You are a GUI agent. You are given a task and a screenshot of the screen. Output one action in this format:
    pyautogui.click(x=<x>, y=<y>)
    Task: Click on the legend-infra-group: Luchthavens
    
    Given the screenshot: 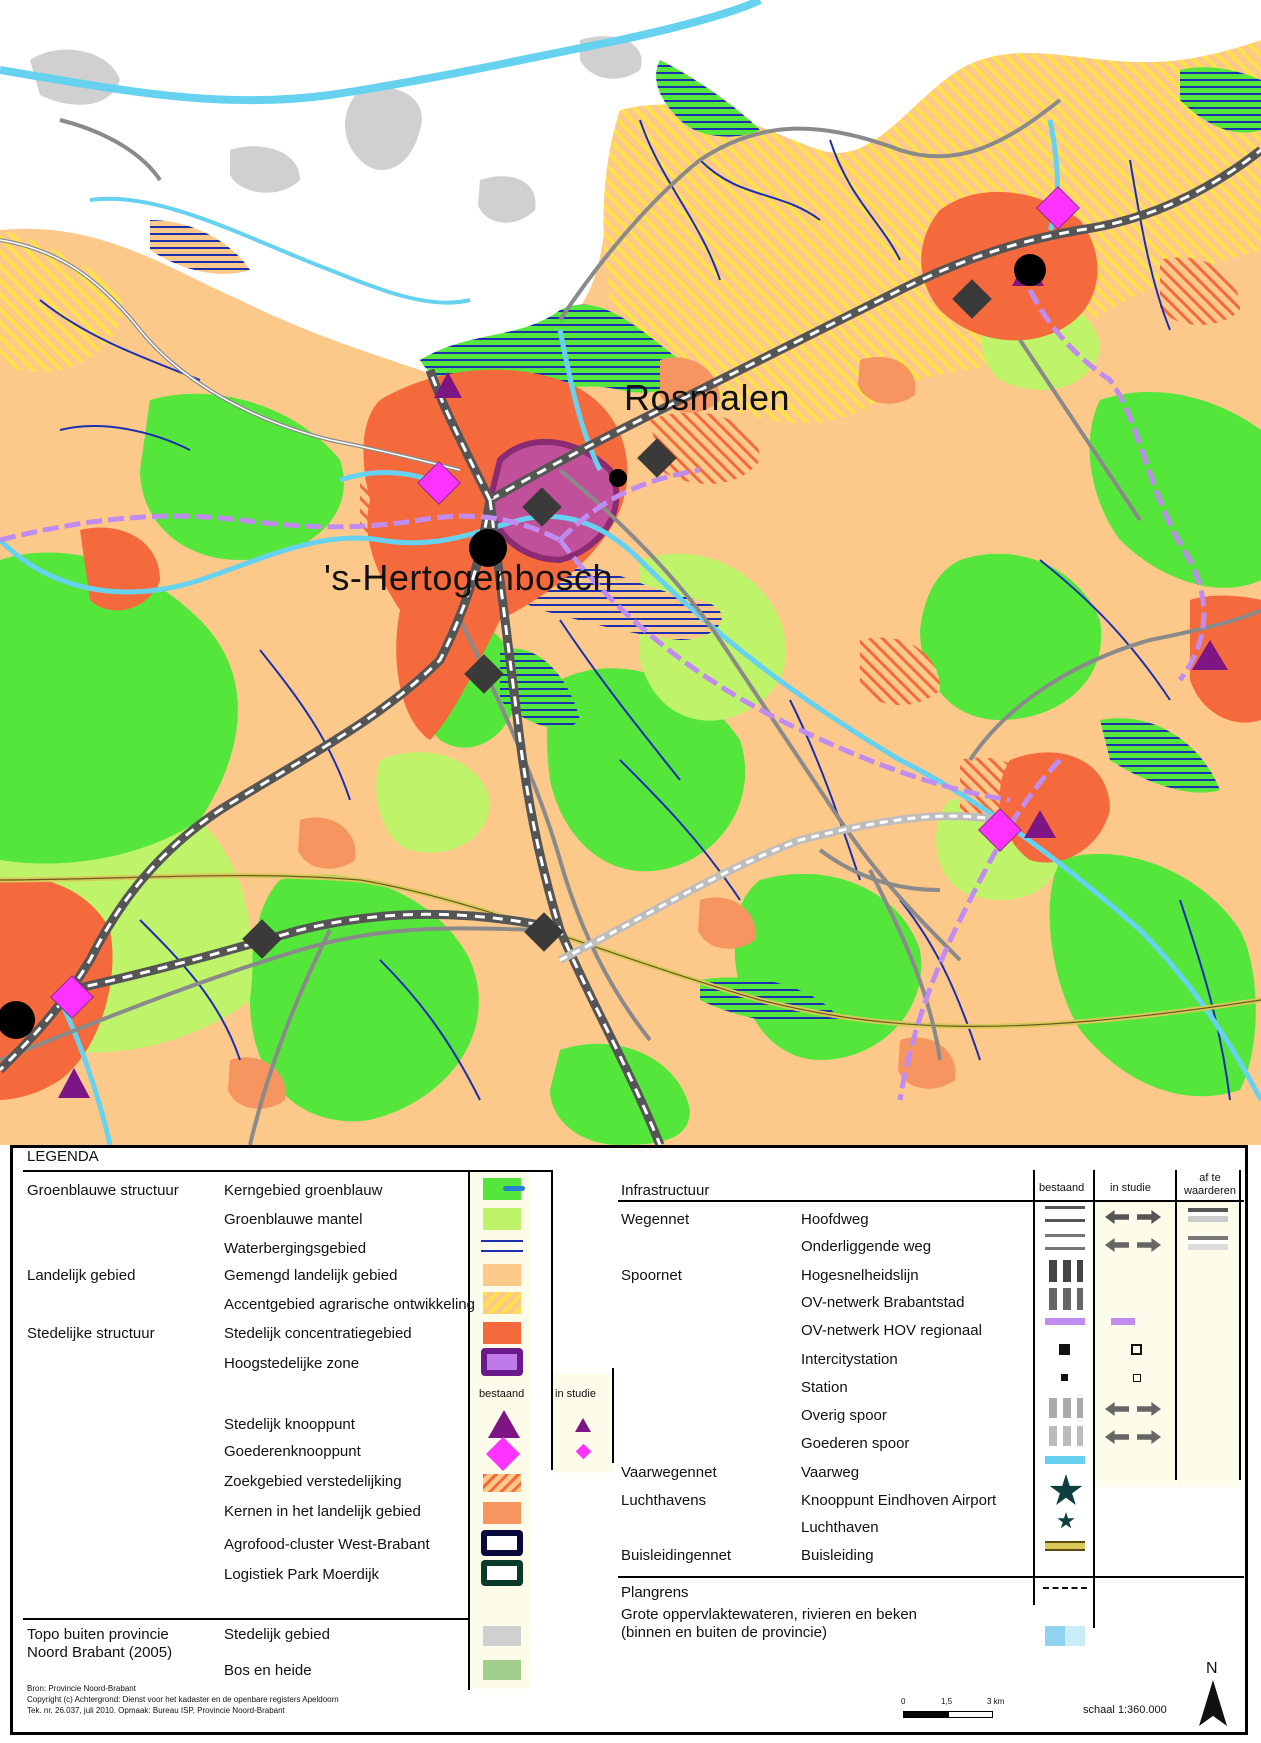 What is the action you would take?
    pyautogui.click(x=664, y=1500)
    